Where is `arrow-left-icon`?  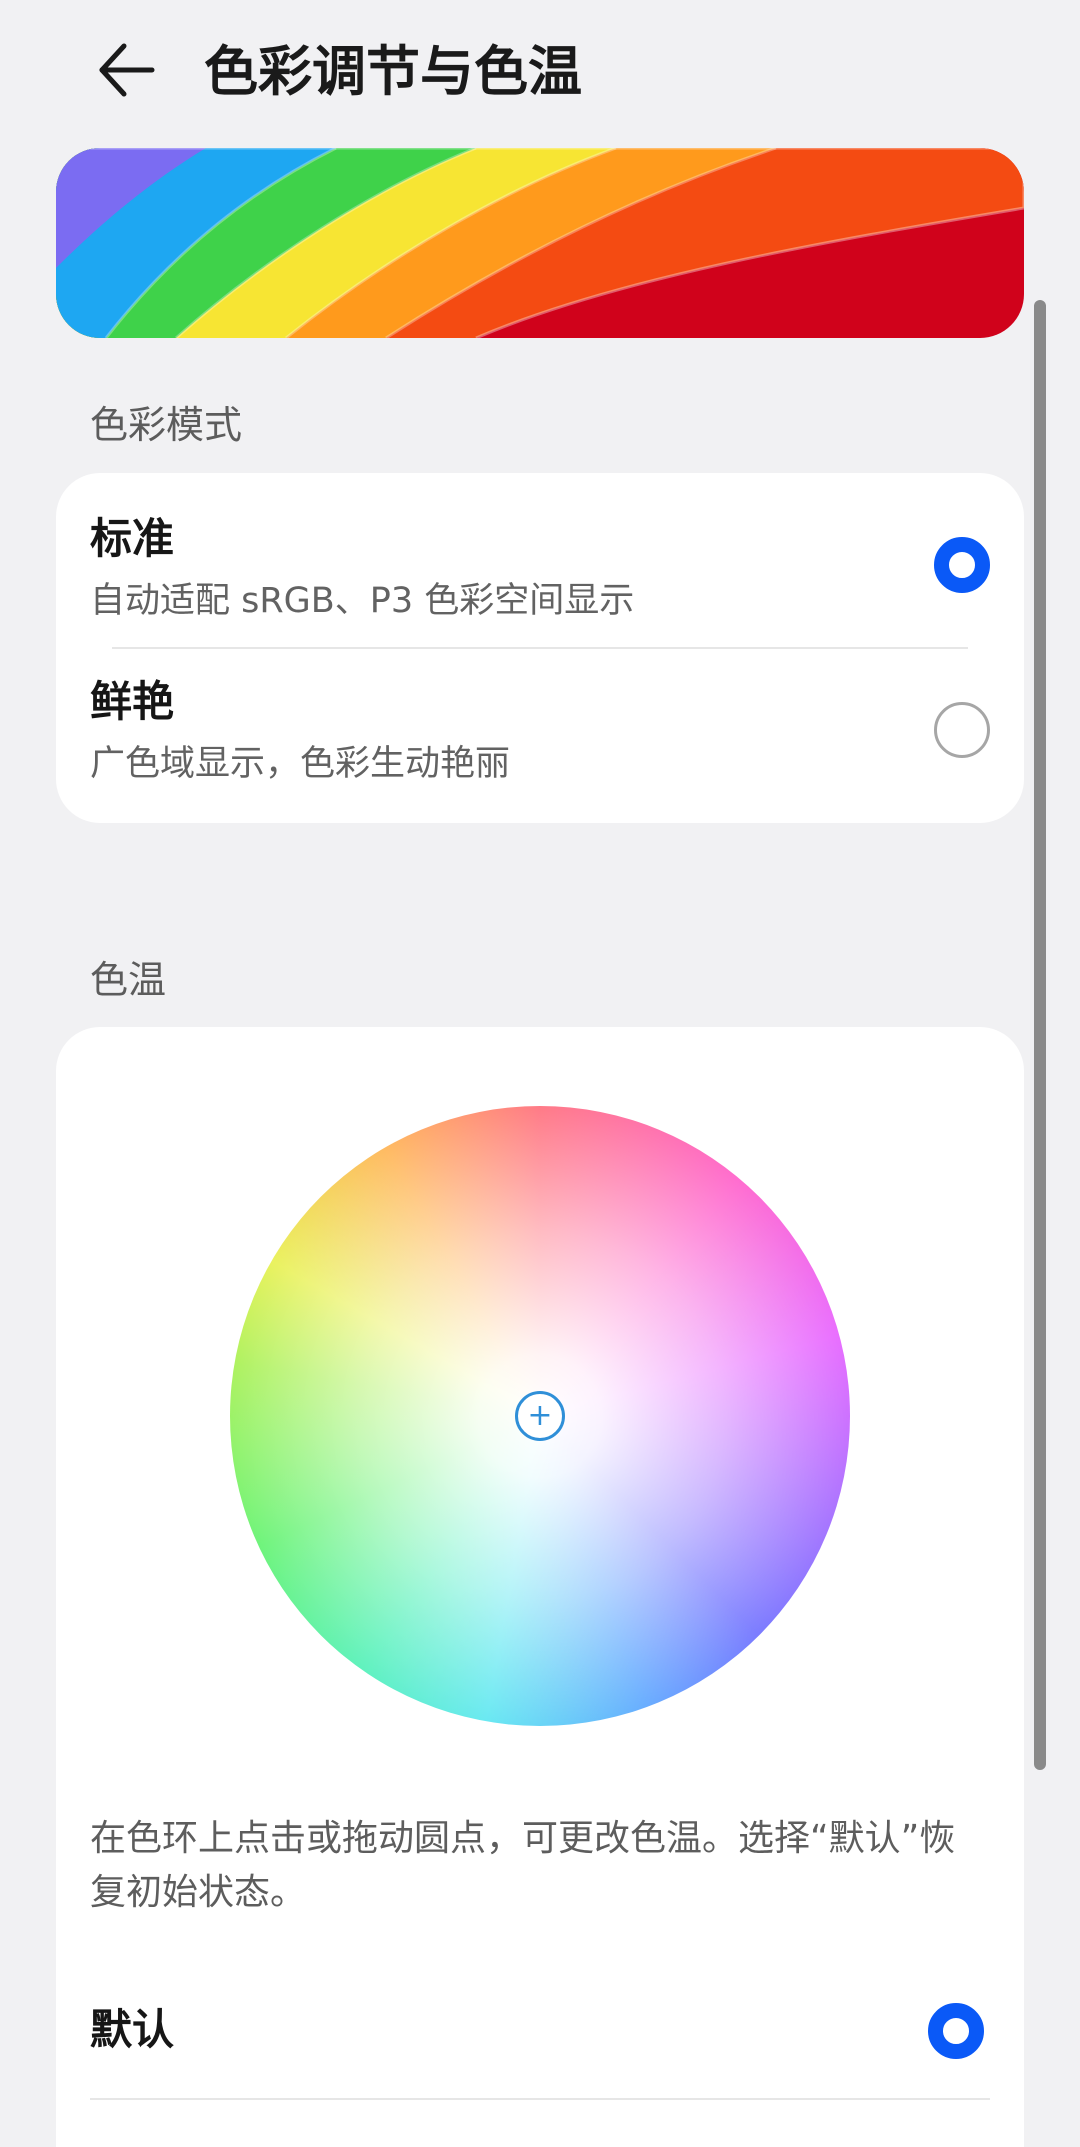 arrow-left-icon is located at coordinates (127, 70).